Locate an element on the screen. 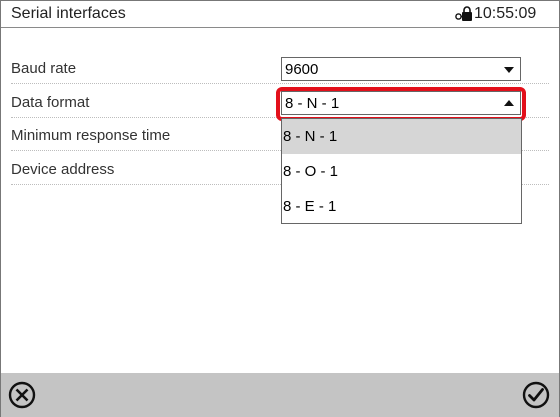  row-divider is located at coordinates (280, 83).